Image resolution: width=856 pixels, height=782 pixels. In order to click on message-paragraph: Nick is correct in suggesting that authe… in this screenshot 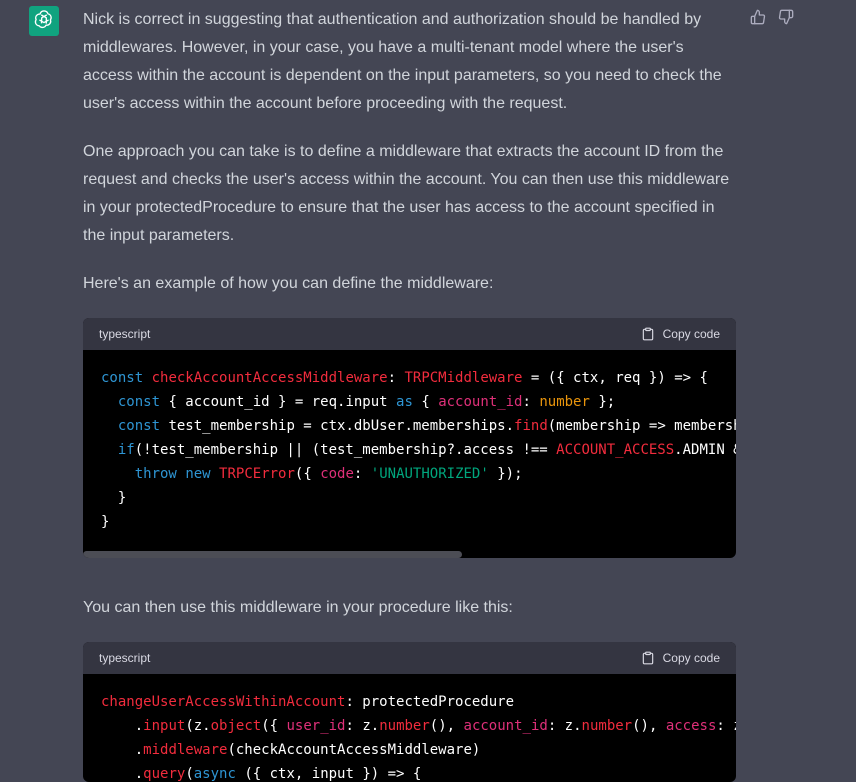, I will do `click(402, 61)`.